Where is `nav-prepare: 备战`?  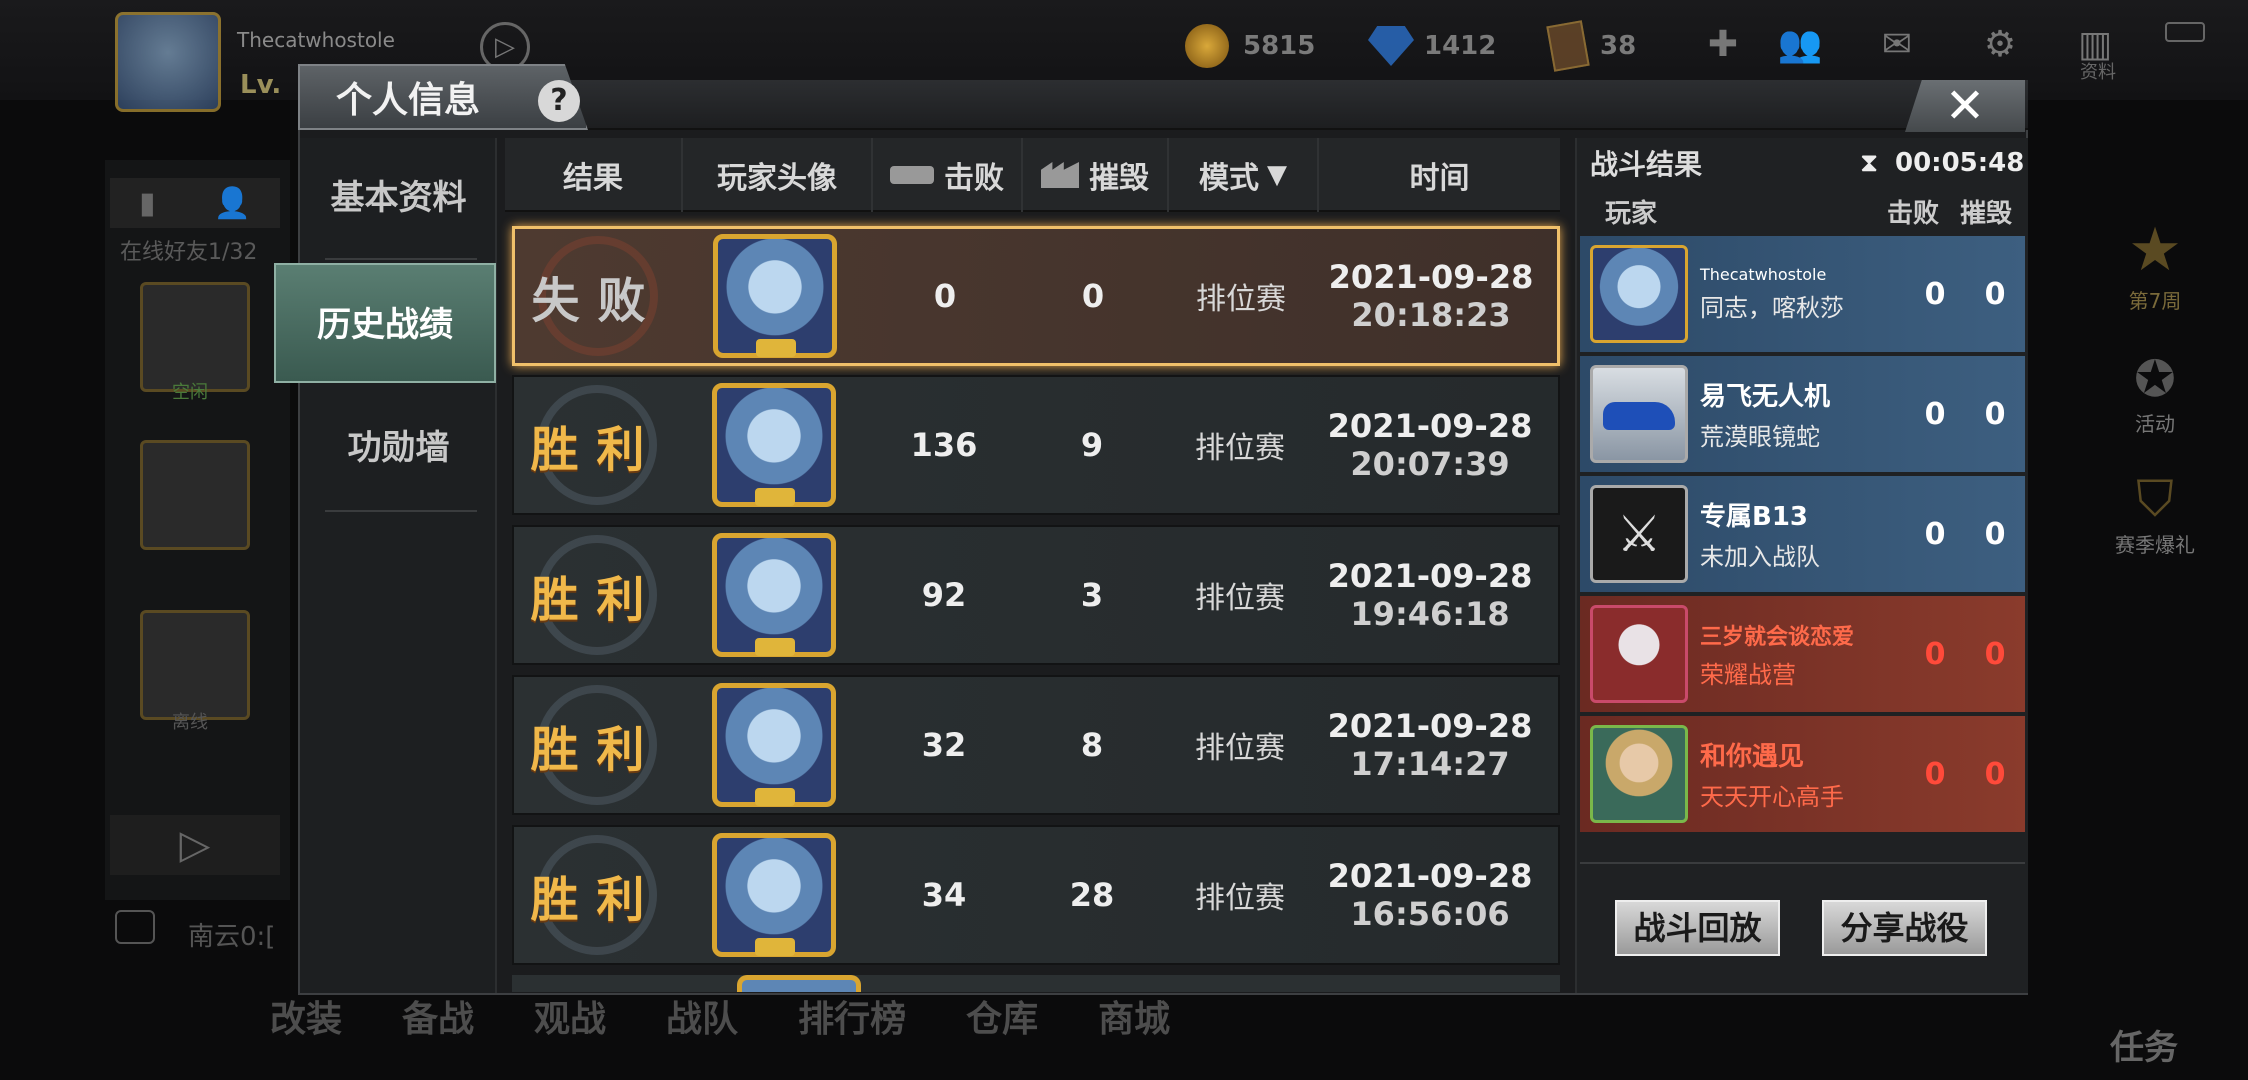
nav-prepare: 备战 is located at coordinates (438, 1020).